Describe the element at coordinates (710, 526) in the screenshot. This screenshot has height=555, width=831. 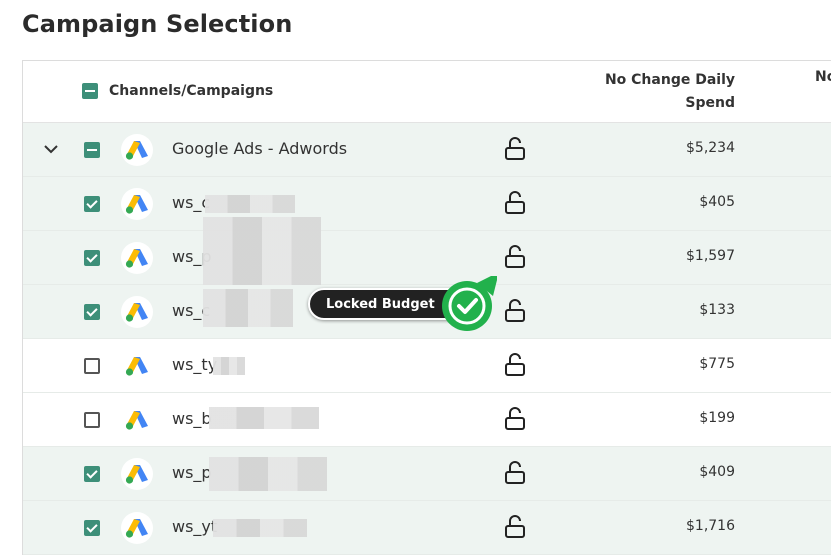
I see `row-spend: $1,716` at that location.